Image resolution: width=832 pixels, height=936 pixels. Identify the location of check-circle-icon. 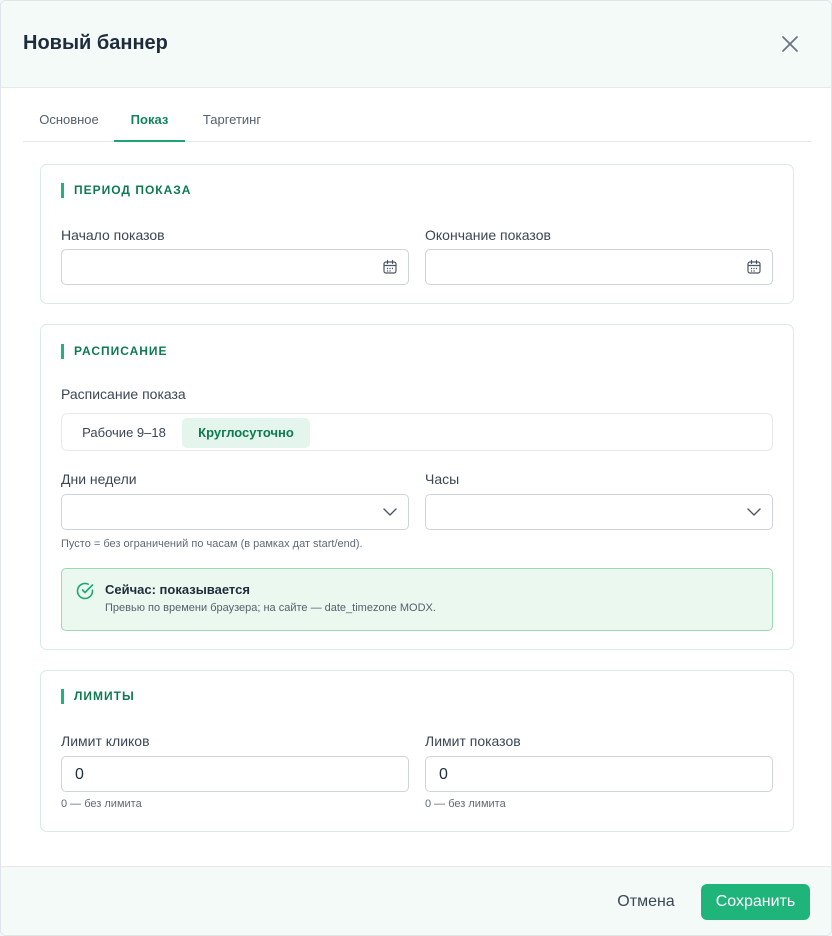
(85, 591).